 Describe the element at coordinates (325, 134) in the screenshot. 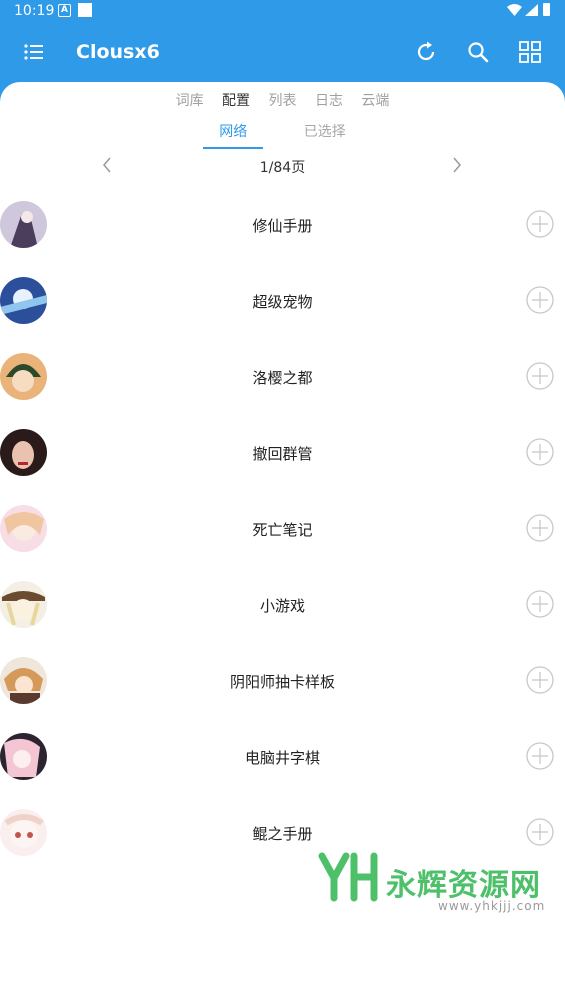

I see `subtab-selected: 已选择` at that location.